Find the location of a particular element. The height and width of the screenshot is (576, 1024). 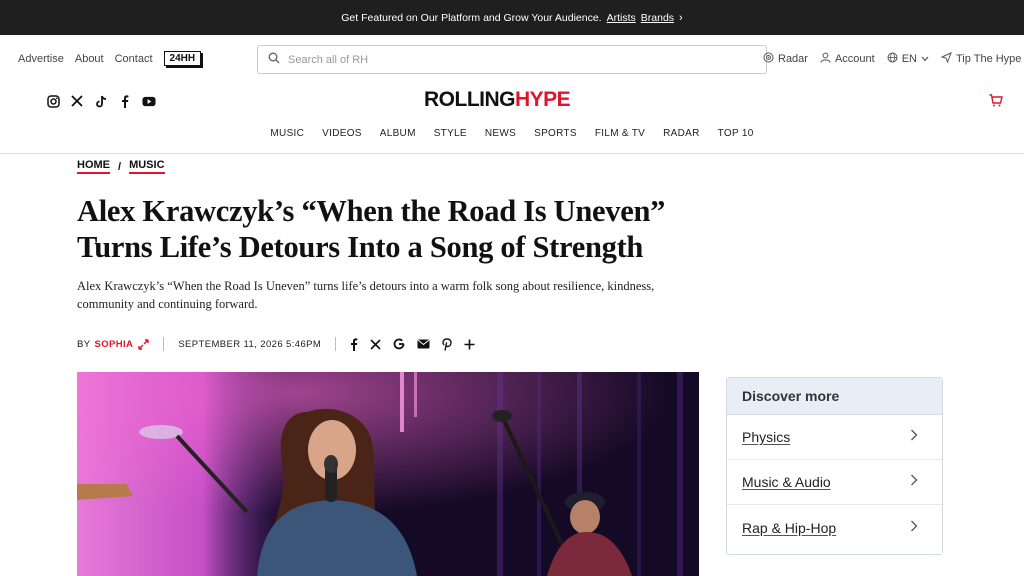

user-icon is located at coordinates (825, 59).